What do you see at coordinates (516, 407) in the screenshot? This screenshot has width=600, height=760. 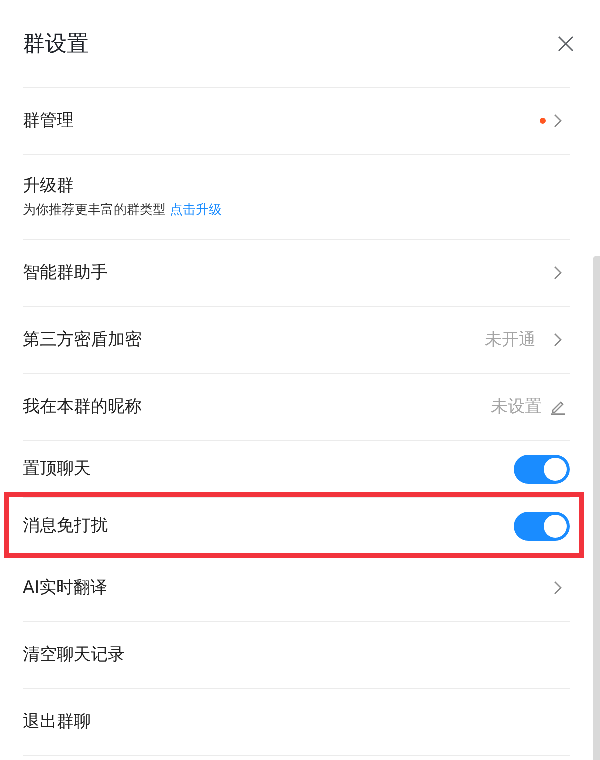 I see `nickname-value: 未设置` at bounding box center [516, 407].